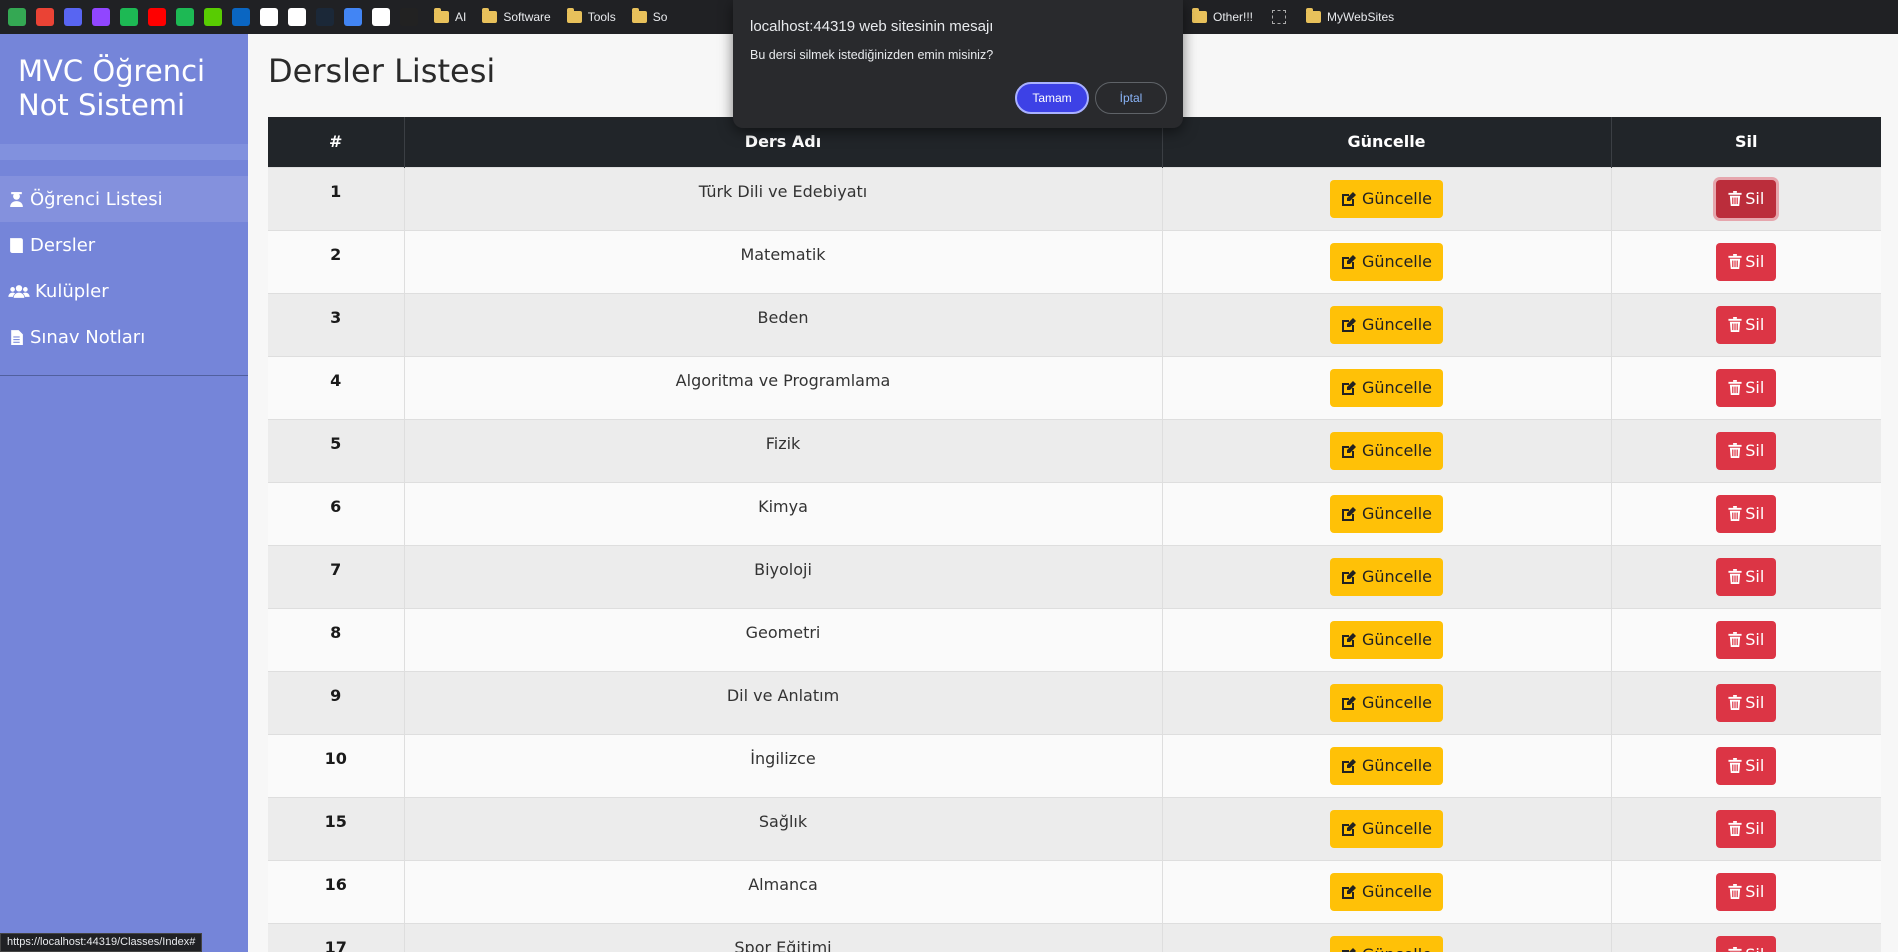  I want to click on twitch-icon, so click(101, 17).